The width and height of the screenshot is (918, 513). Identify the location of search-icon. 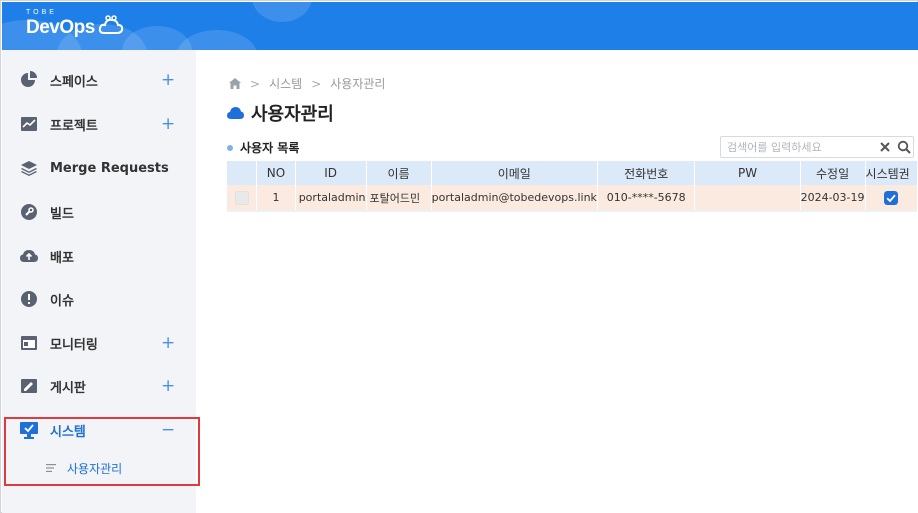
(904, 147).